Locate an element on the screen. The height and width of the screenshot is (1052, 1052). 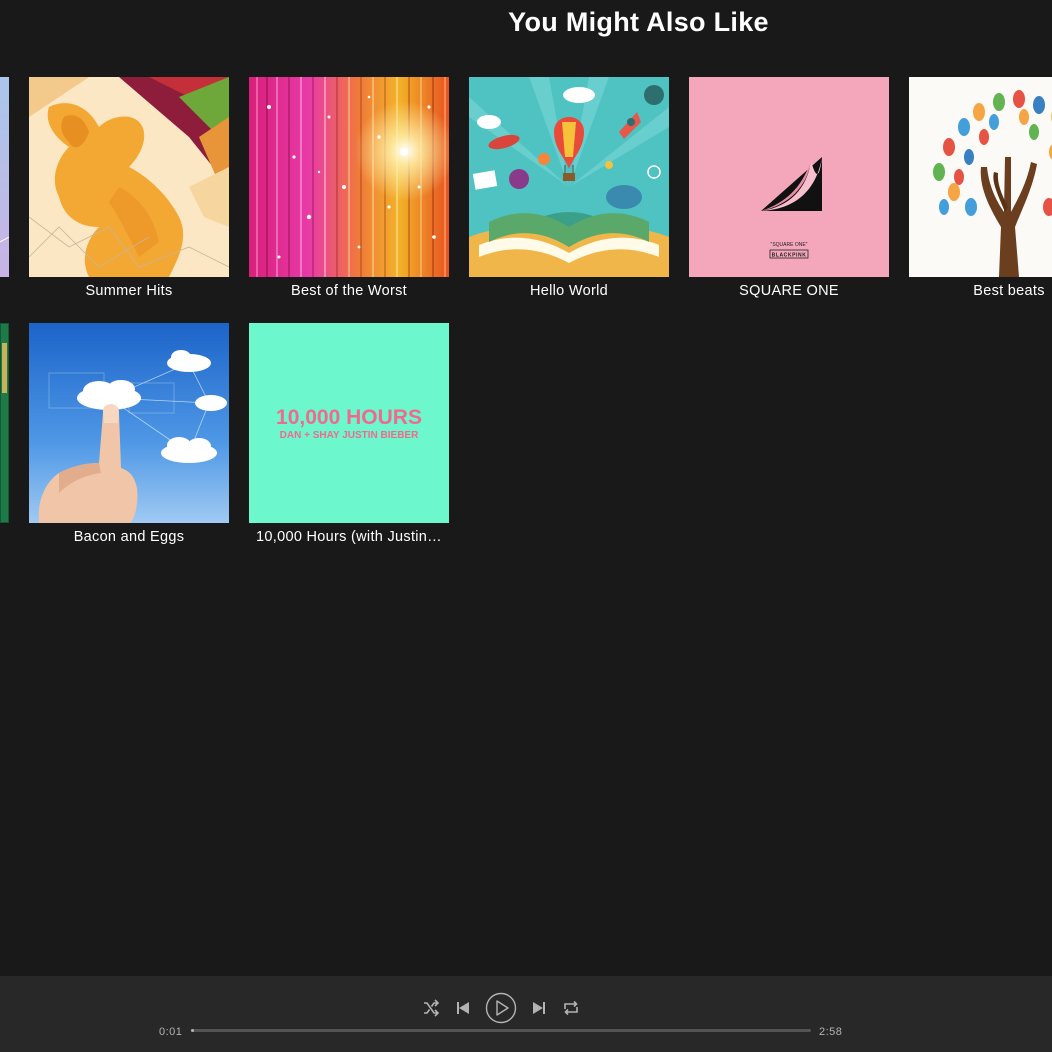
partial-card-row1 is located at coordinates (4, 177).